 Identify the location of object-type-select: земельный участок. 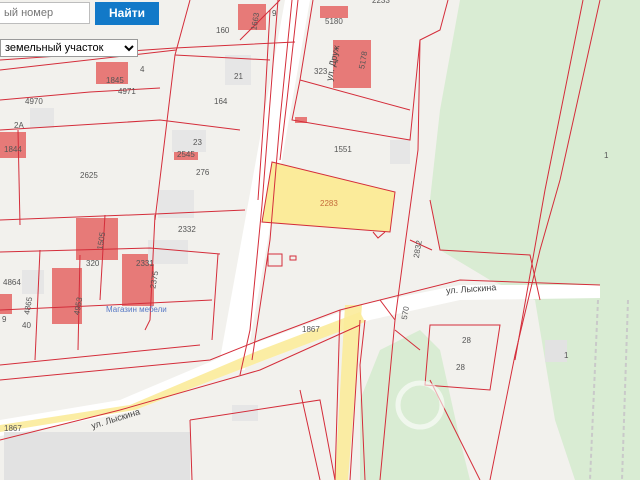
(69, 48).